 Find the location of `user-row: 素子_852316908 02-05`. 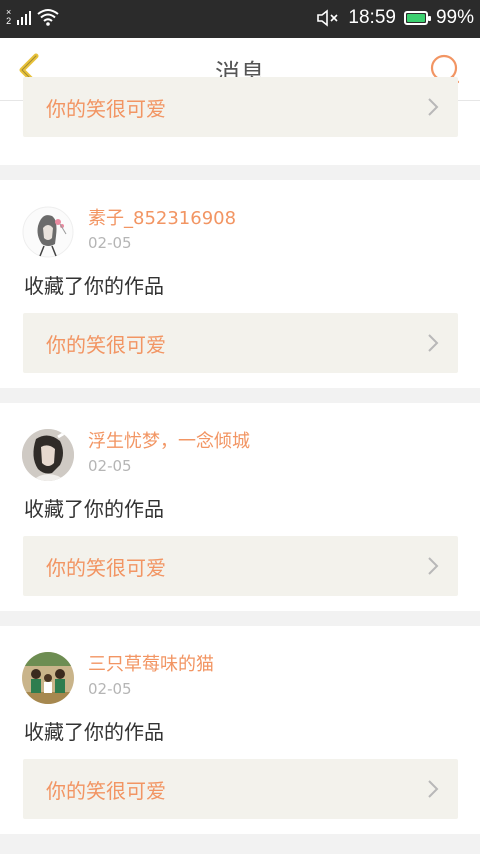

user-row: 素子_852316908 02-05 is located at coordinates (129, 232).